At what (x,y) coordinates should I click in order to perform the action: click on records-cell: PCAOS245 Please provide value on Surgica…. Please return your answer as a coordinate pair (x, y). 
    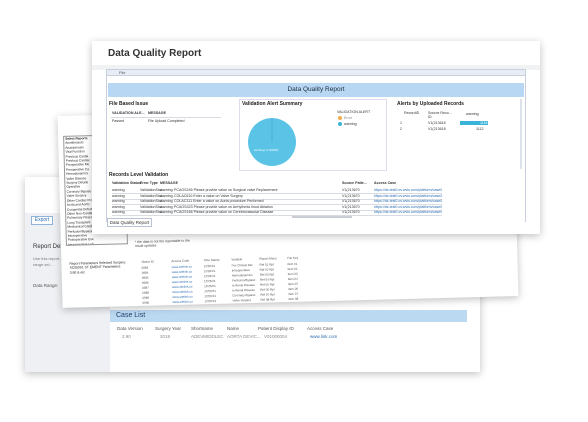
    Looking at the image, I should click on (226, 190).